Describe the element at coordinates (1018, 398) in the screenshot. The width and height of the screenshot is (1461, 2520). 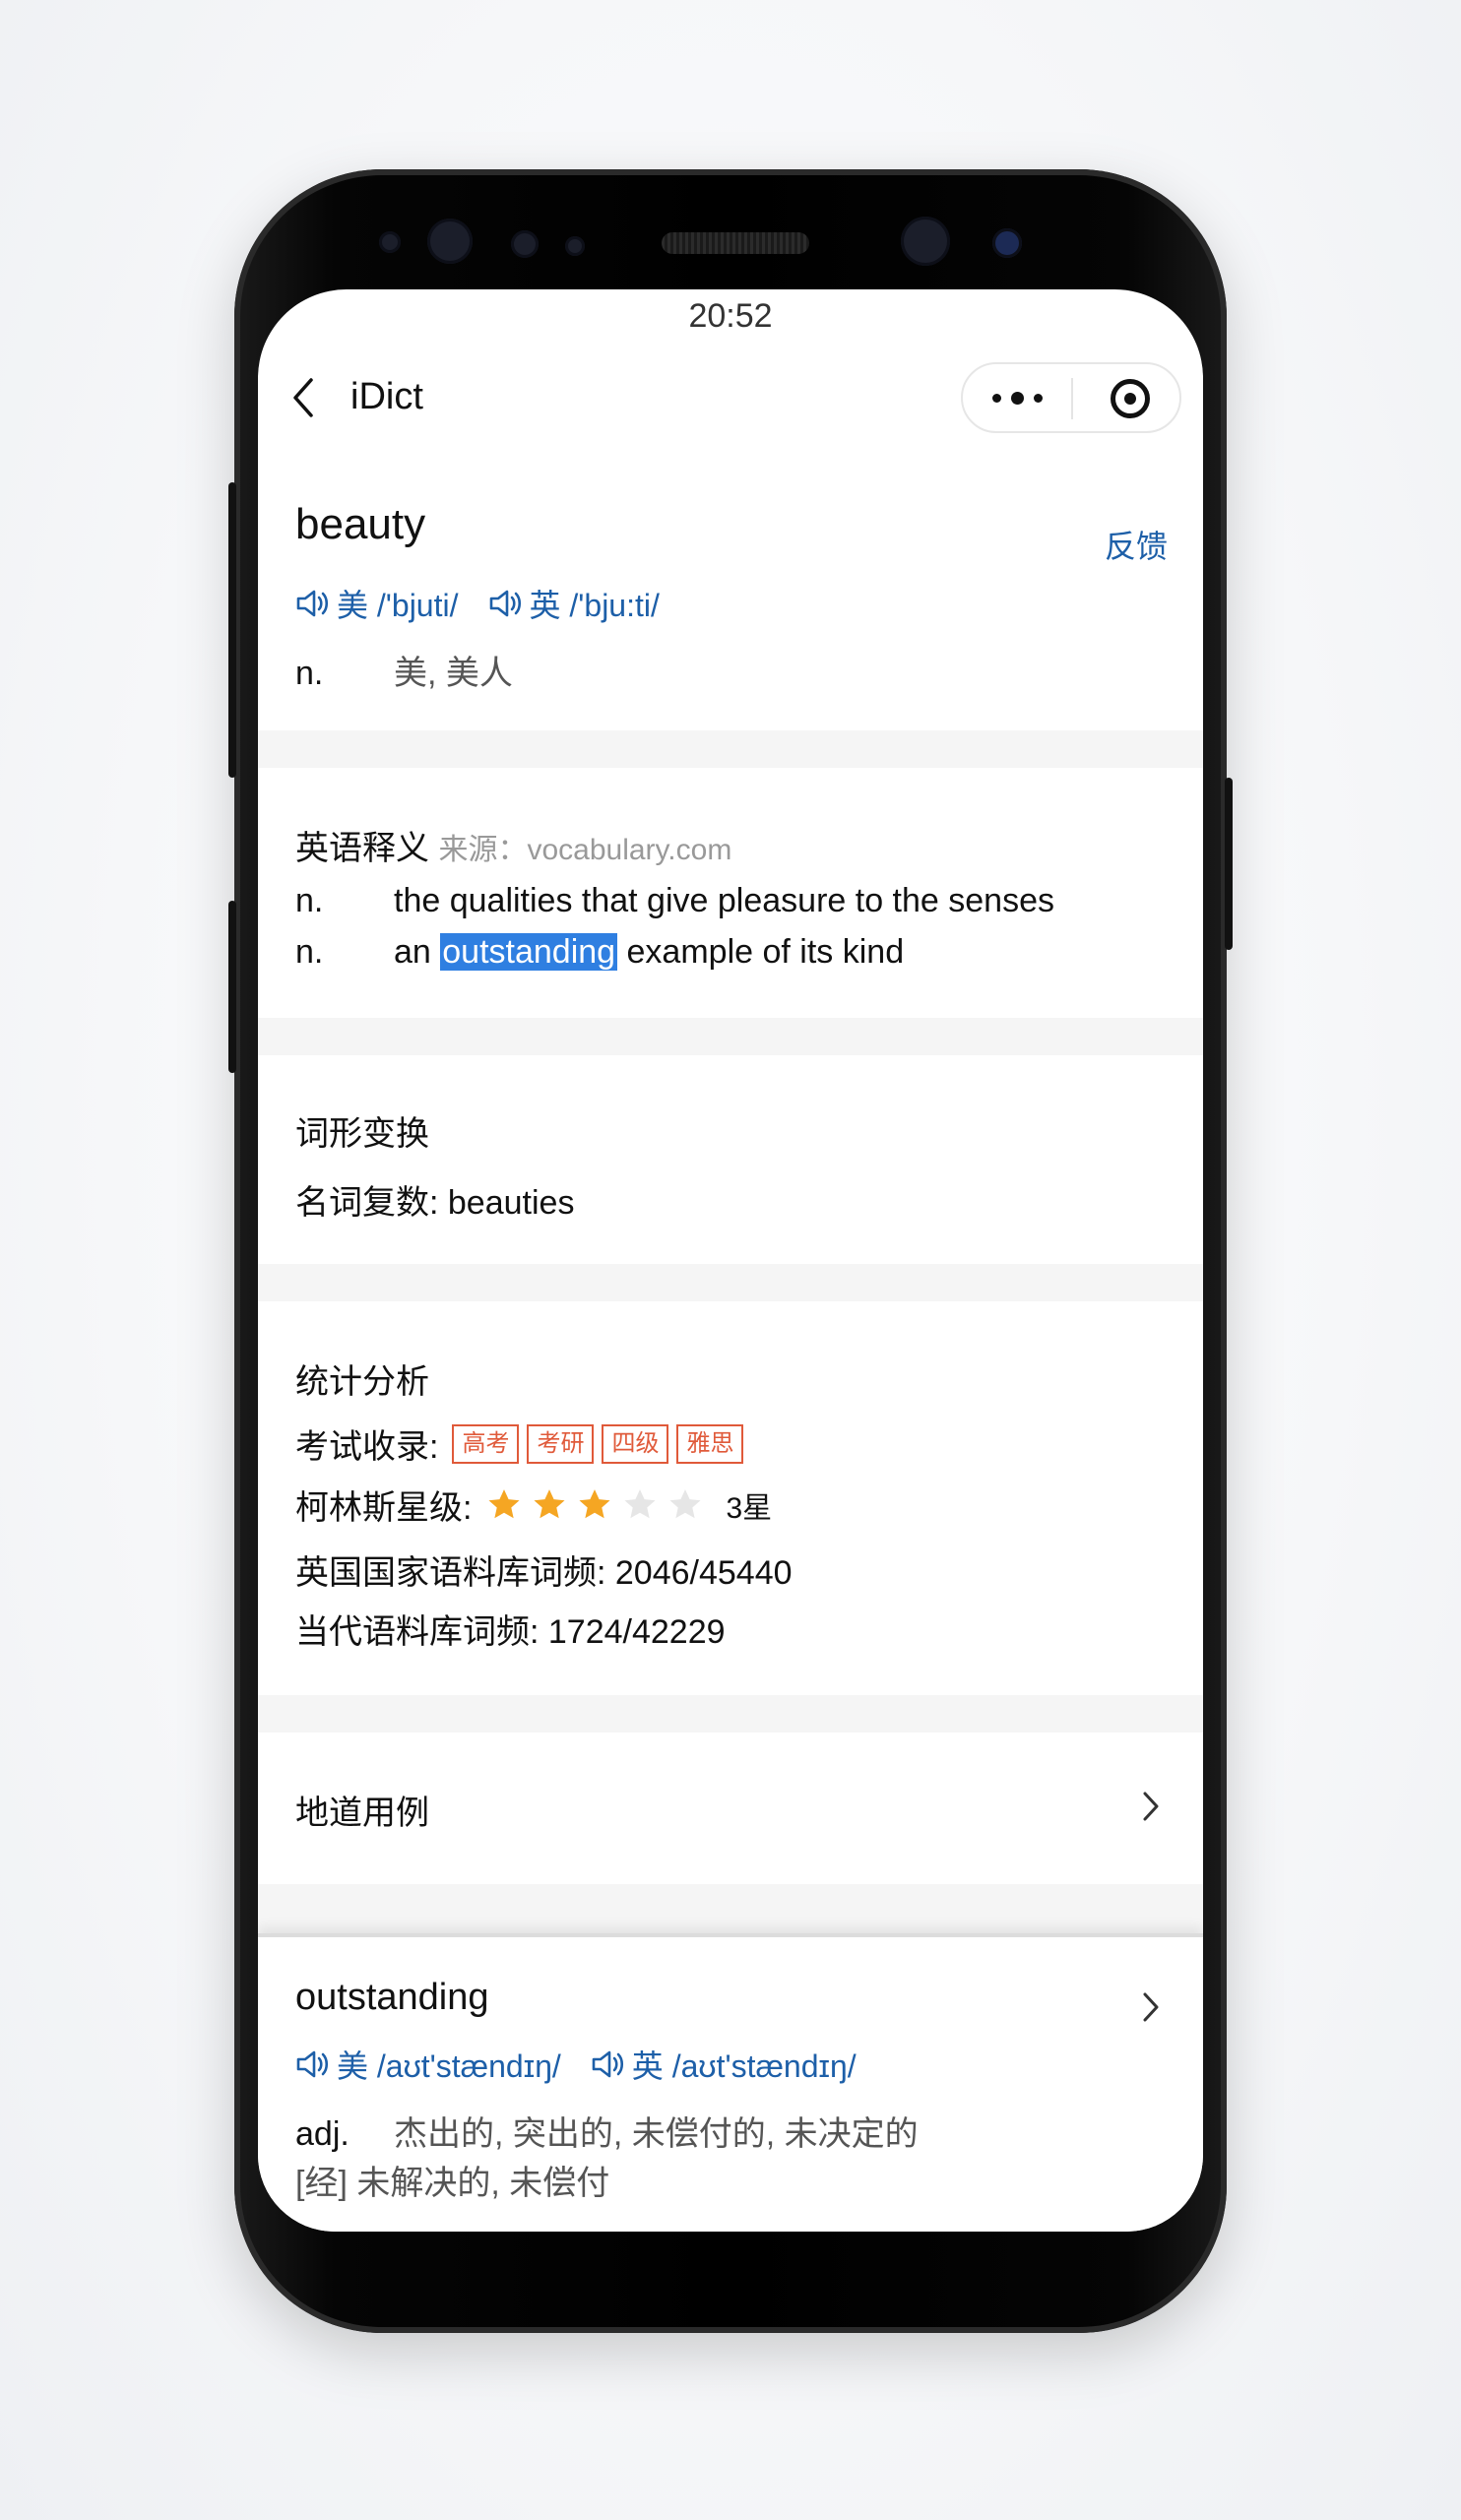
I see `more-icon` at that location.